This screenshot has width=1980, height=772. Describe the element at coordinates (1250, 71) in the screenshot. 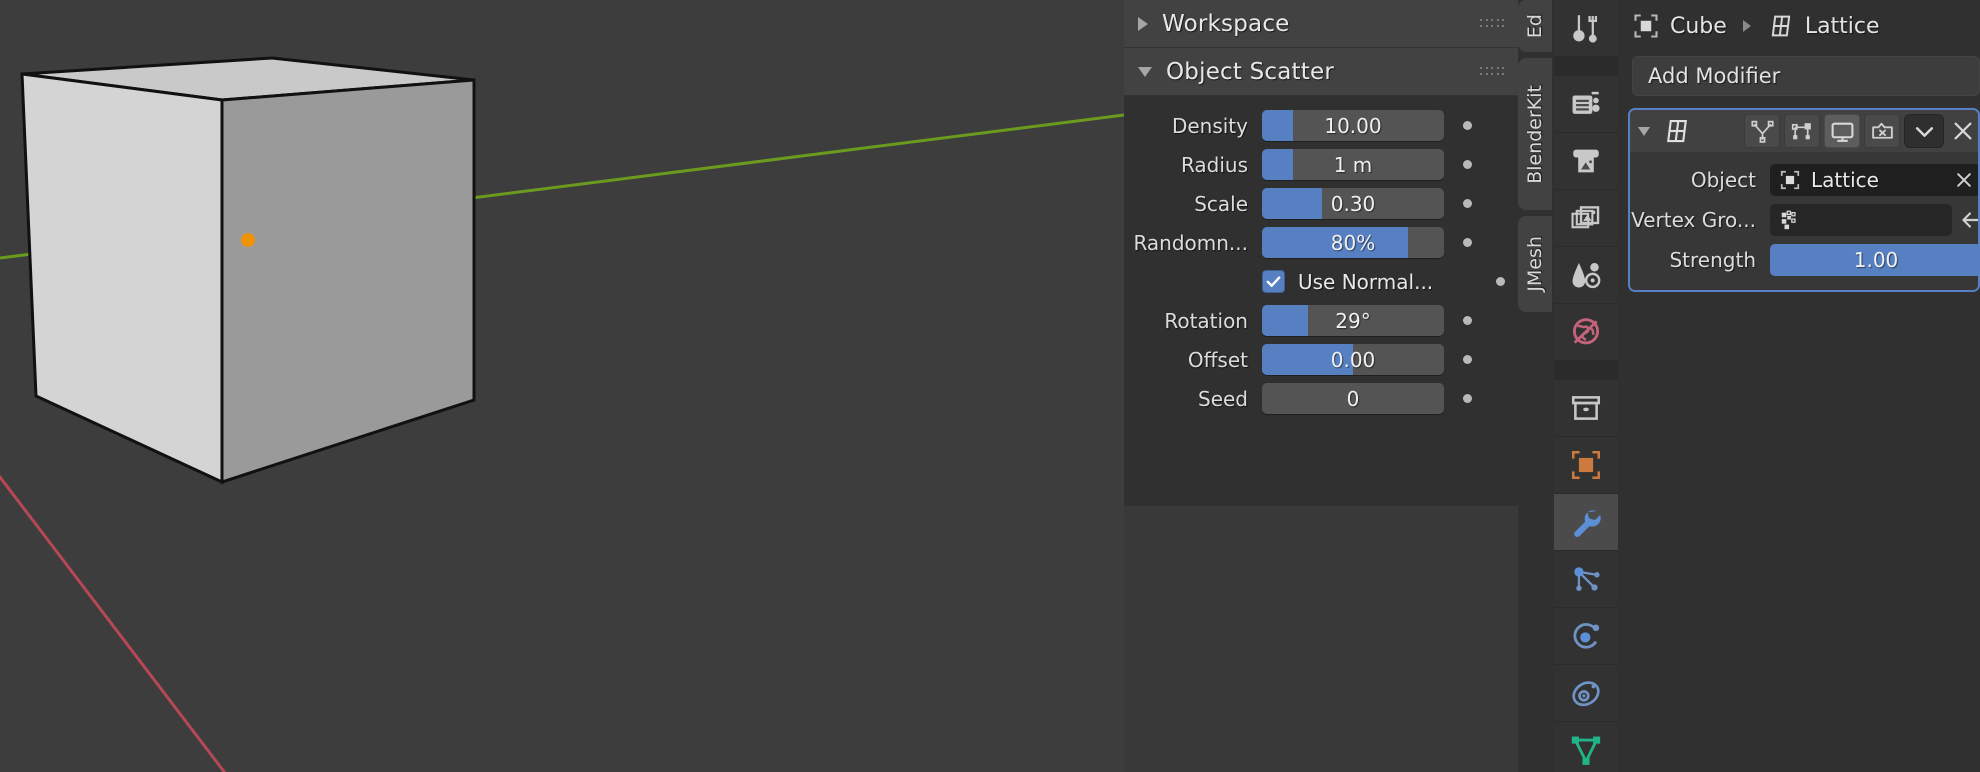

I see `panel-title-object-scatter: Object Scatter` at that location.